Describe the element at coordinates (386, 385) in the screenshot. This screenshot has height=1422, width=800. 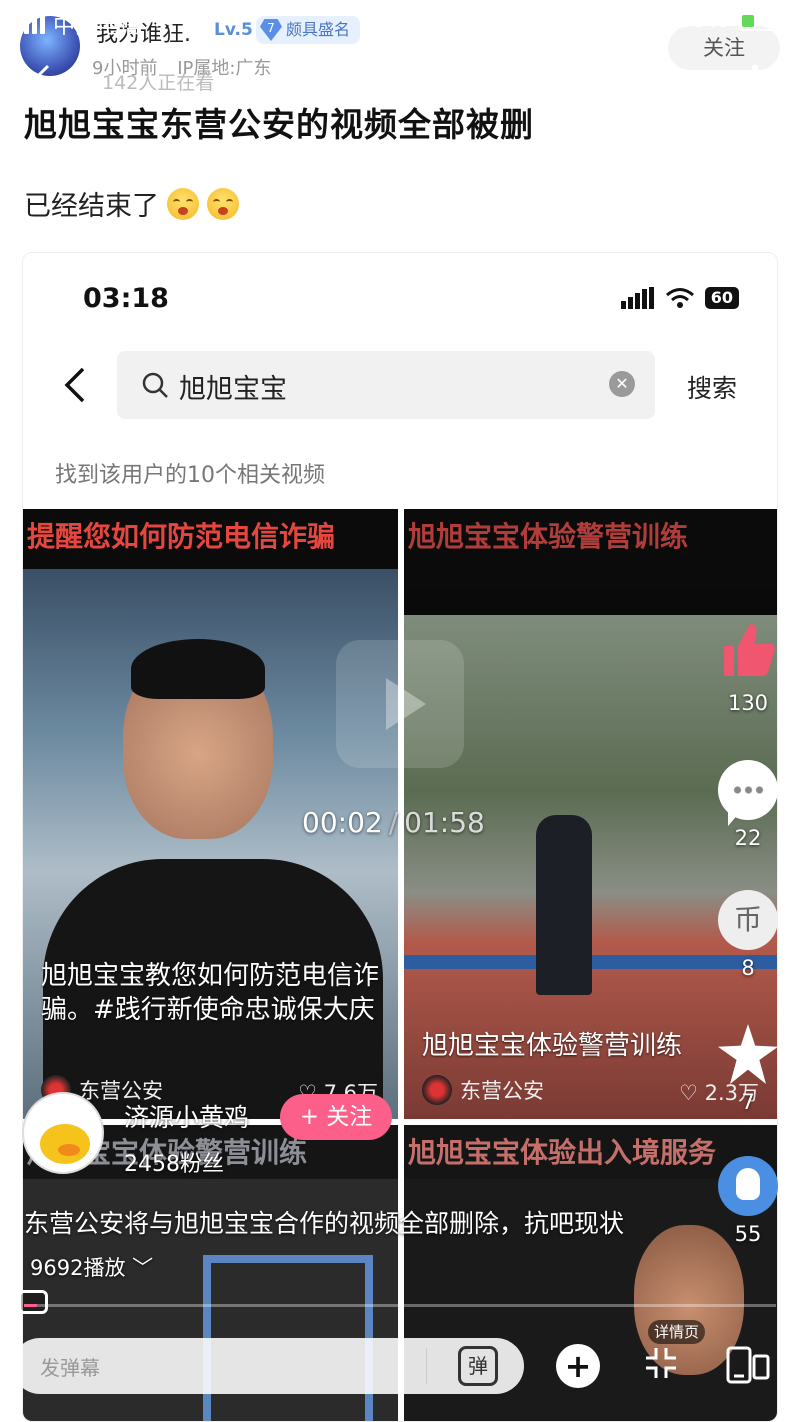
I see `search-field: 旭旭宝宝 ✕` at that location.